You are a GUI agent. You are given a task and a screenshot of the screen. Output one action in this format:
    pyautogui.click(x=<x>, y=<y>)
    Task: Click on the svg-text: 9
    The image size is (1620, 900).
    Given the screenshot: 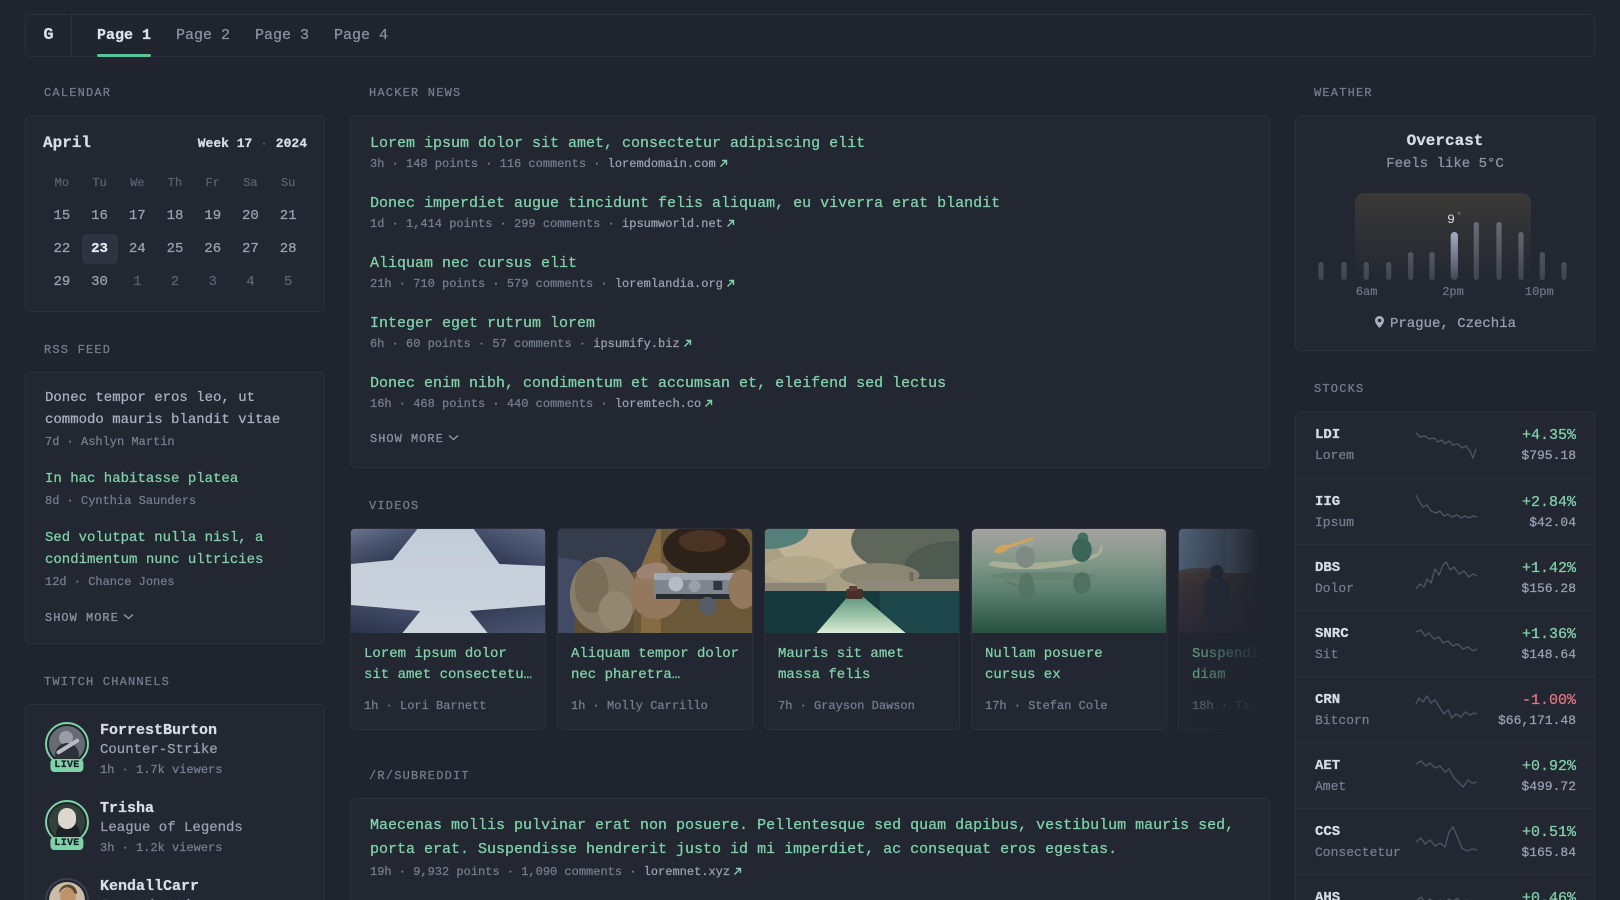 What is the action you would take?
    pyautogui.click(x=1451, y=219)
    